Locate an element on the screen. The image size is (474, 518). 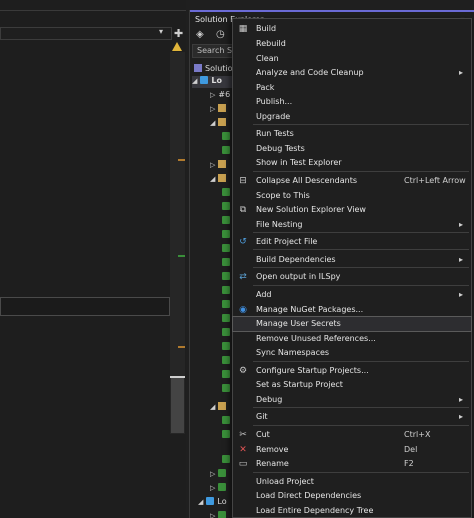
menu-item-load-entire-deps: Load Entire Dependency Tree is located at coordinates (352, 511).